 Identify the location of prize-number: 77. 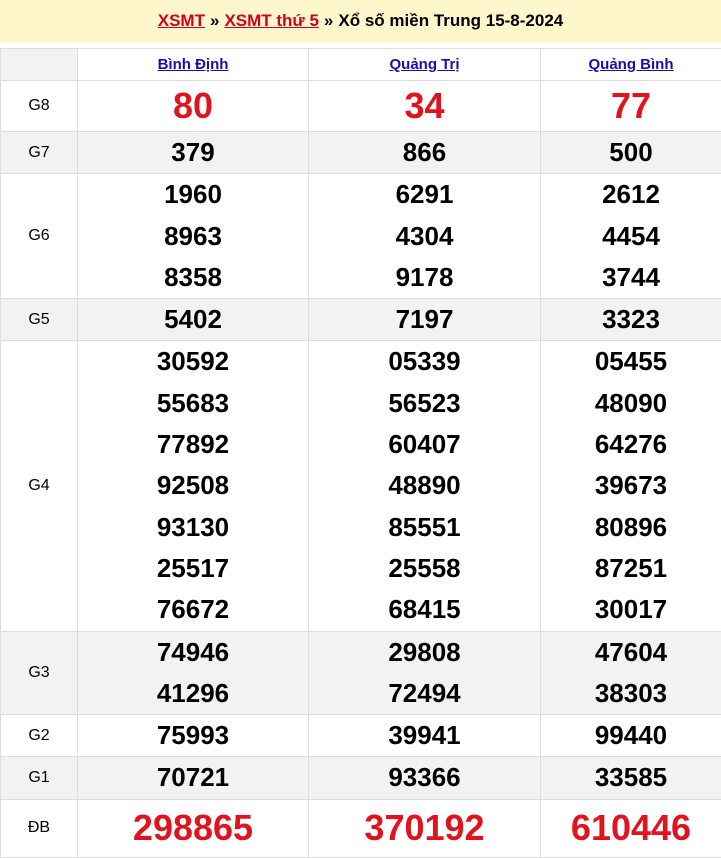
(631, 106).